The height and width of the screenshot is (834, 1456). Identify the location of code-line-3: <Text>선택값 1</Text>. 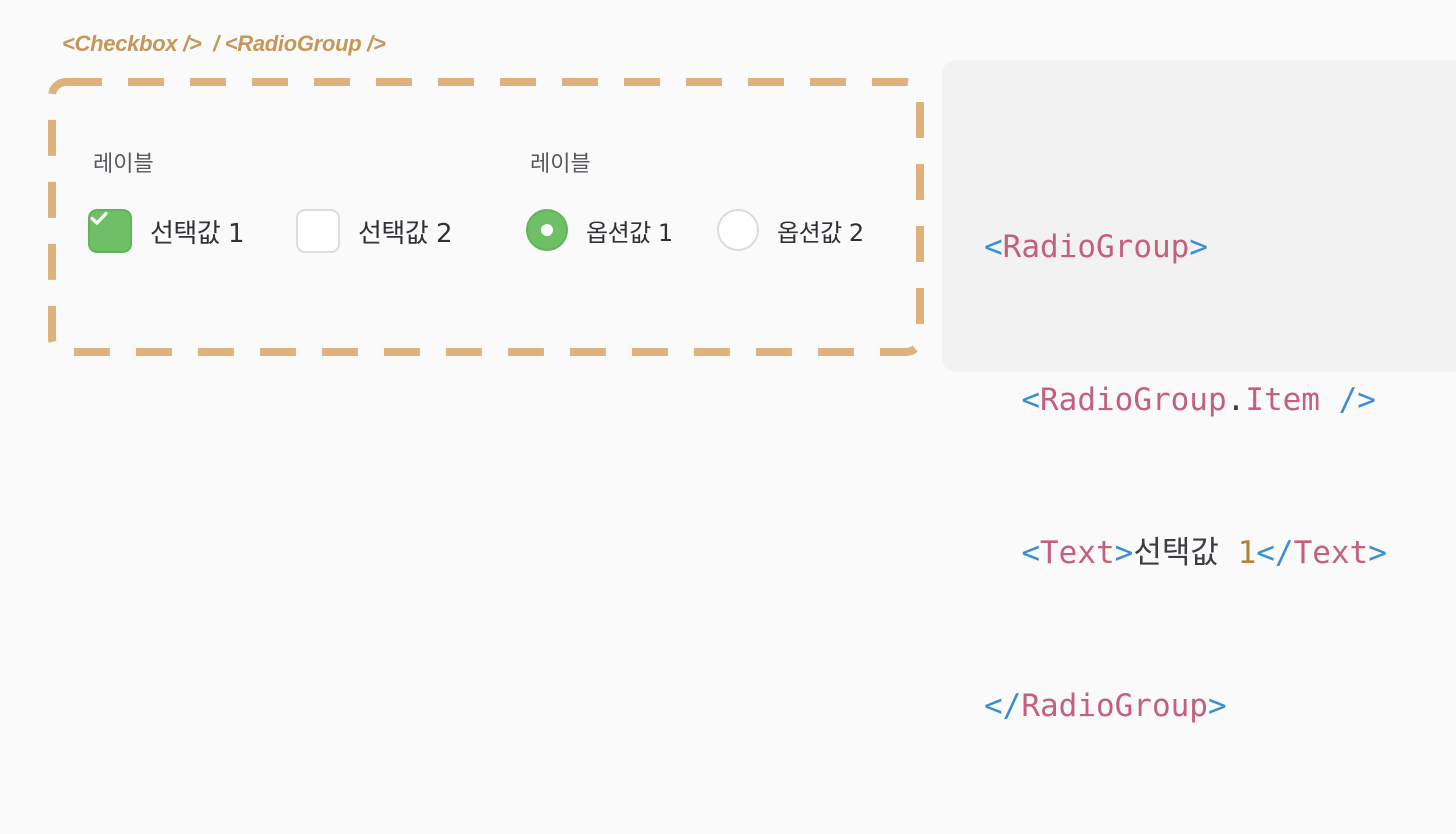
(1185, 553).